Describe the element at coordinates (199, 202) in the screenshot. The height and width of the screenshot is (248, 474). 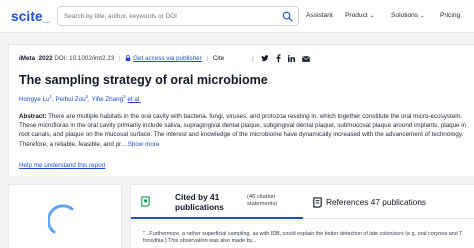
I see `cited-by-label: Cited by 41 publications` at that location.